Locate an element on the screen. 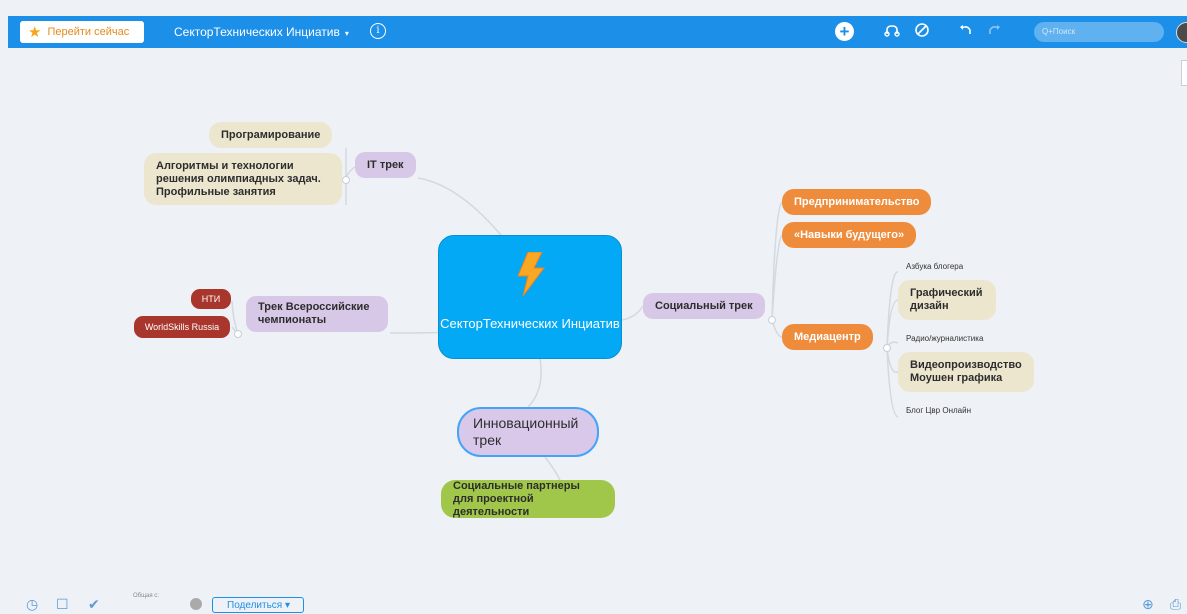 The image size is (1187, 614). node-championships-track: Трек Всероссийские чемпионаты is located at coordinates (317, 314).